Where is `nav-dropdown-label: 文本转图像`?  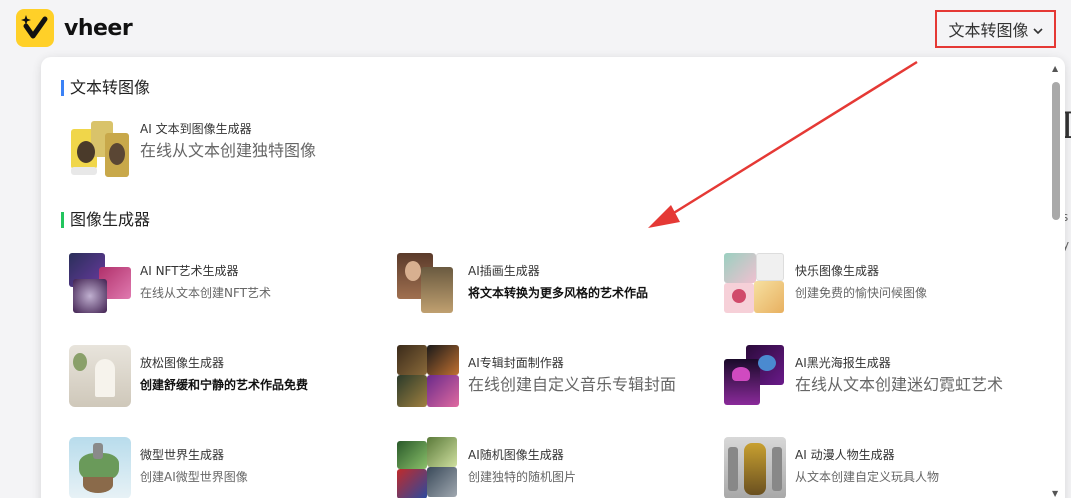
nav-dropdown-label: 文本转图像 is located at coordinates (988, 30).